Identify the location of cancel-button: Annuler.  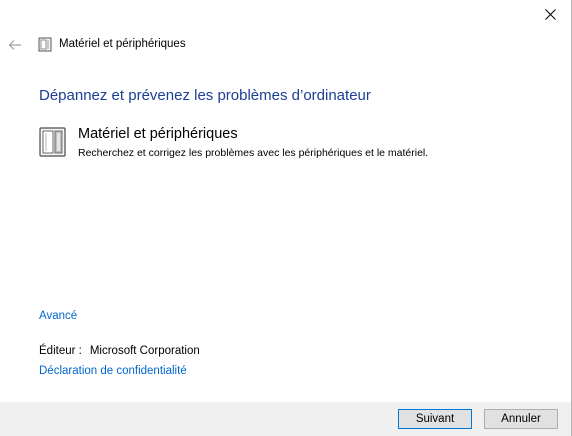
(521, 419).